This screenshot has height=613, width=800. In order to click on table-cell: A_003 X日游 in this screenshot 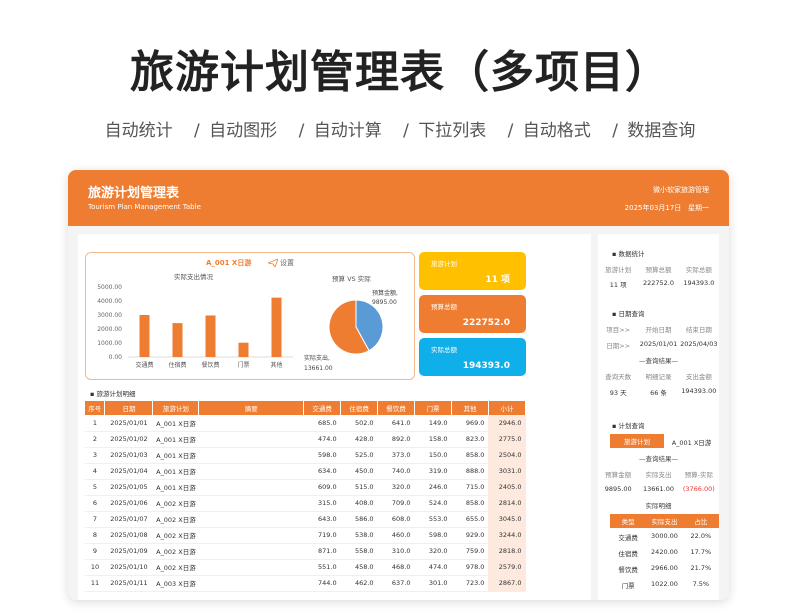, I will do `click(175, 583)`.